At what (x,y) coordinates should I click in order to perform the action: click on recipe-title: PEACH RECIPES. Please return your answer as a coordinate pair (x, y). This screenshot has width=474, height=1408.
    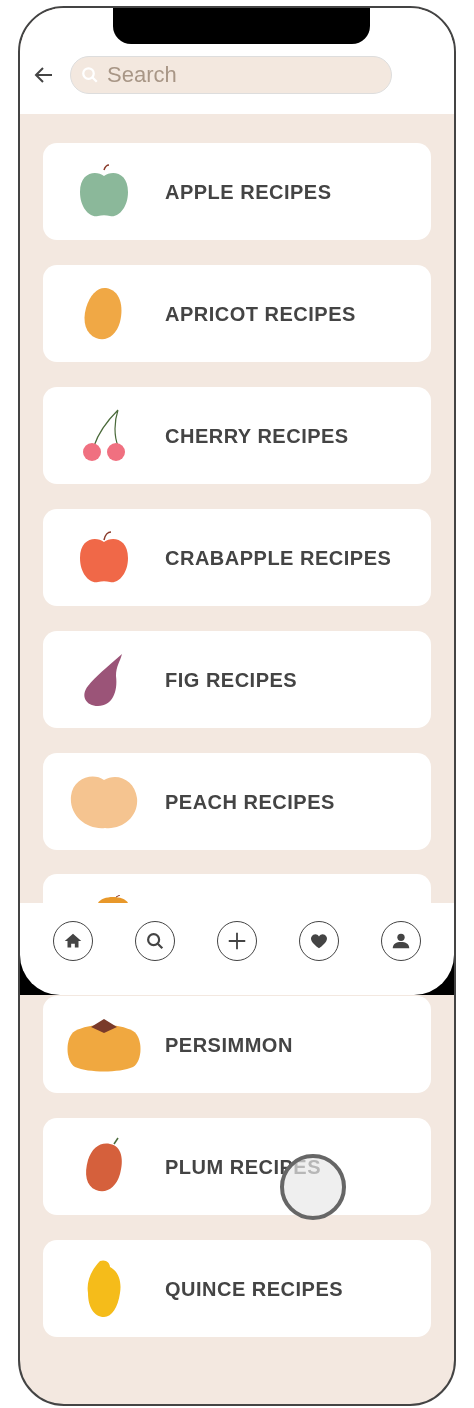
    Looking at the image, I should click on (250, 802).